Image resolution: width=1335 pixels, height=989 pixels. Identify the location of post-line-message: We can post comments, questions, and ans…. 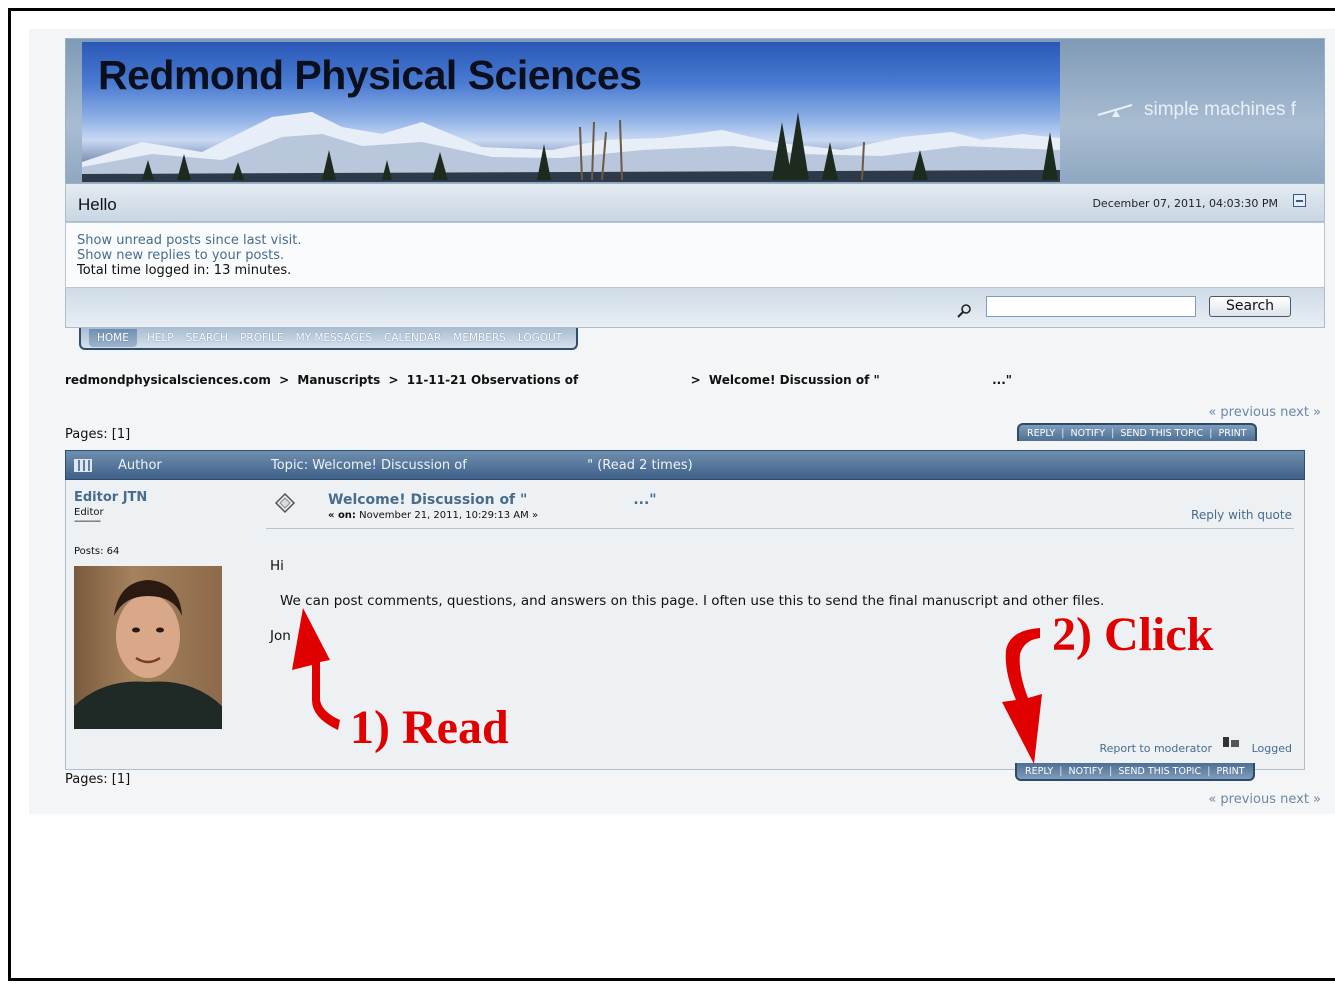
(692, 601).